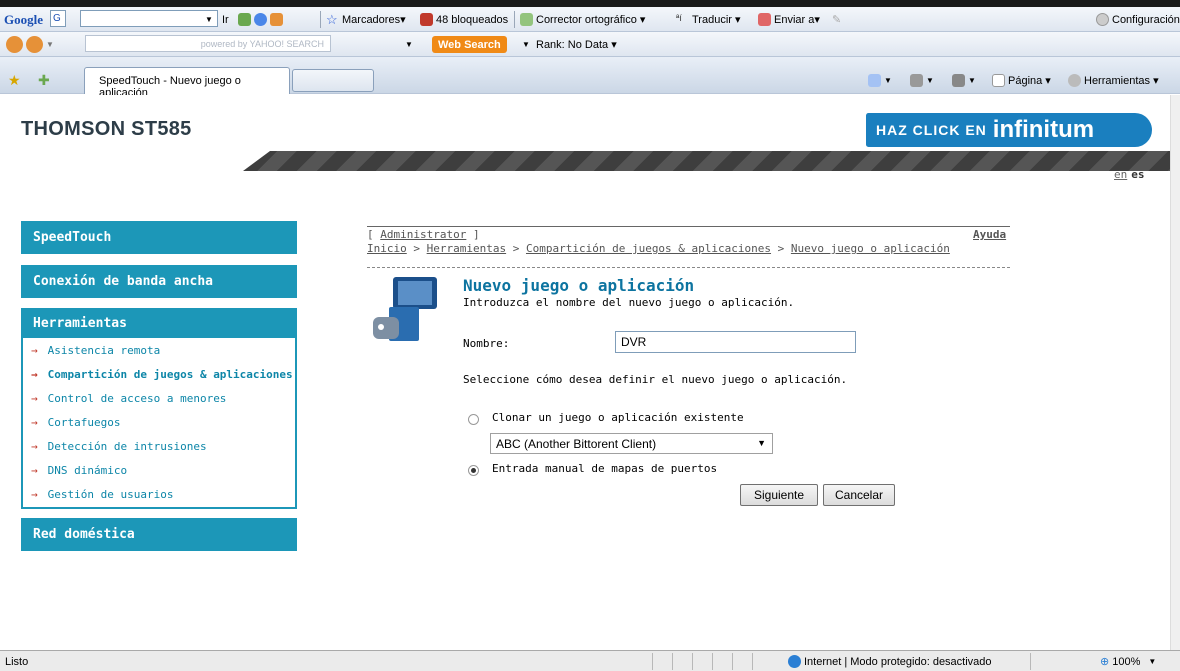 The height and width of the screenshot is (671, 1180). Describe the element at coordinates (159, 323) in the screenshot. I see `sidebar-item-tools: Herramientas` at that location.